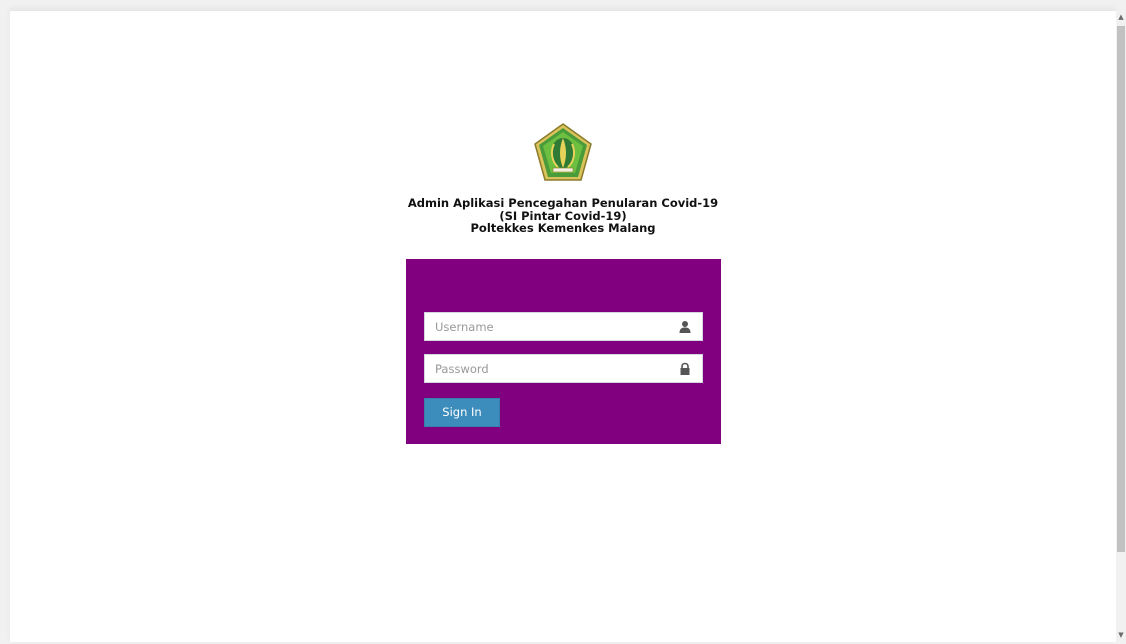  What do you see at coordinates (563, 152) in the screenshot?
I see `institution-emblem-icon` at bounding box center [563, 152].